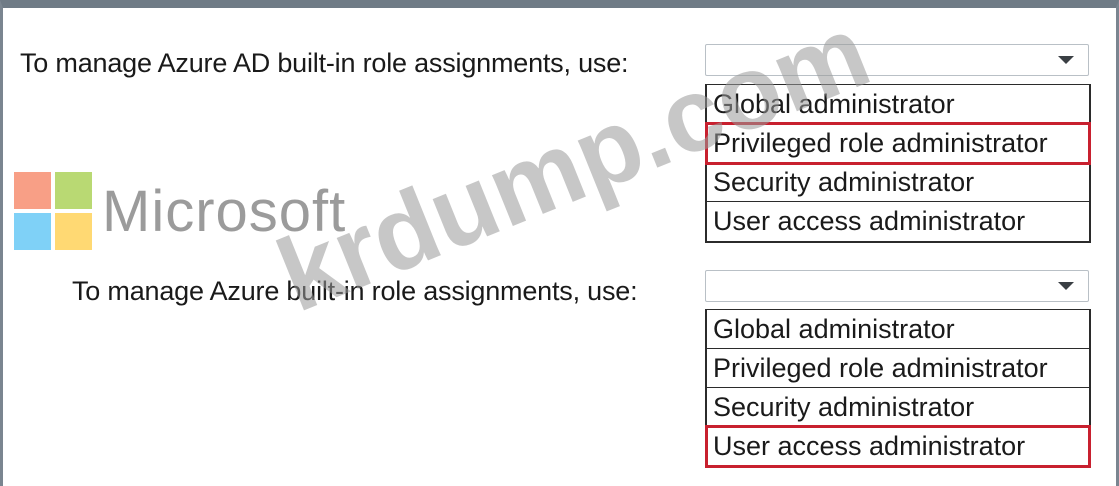  I want to click on question-2-dropdown-toggle, so click(1066, 286).